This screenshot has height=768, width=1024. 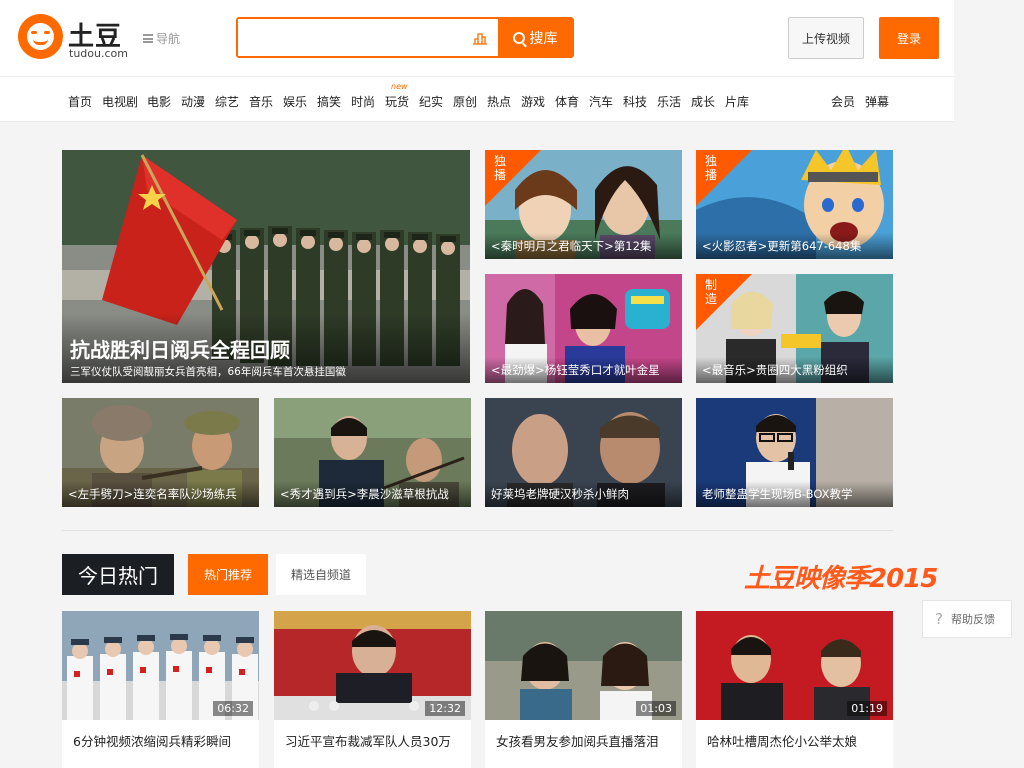 I want to click on video-duration: 06:32, so click(x=233, y=708).